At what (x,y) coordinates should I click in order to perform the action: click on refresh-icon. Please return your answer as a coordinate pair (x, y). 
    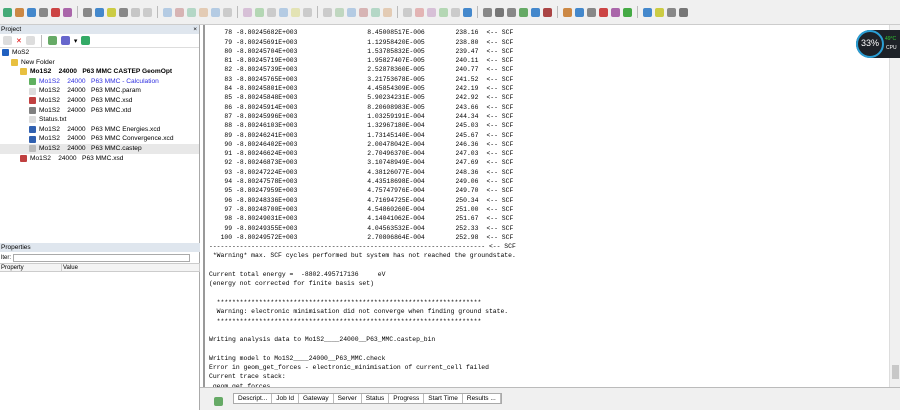
    Looking at the image, I should click on (52, 40).